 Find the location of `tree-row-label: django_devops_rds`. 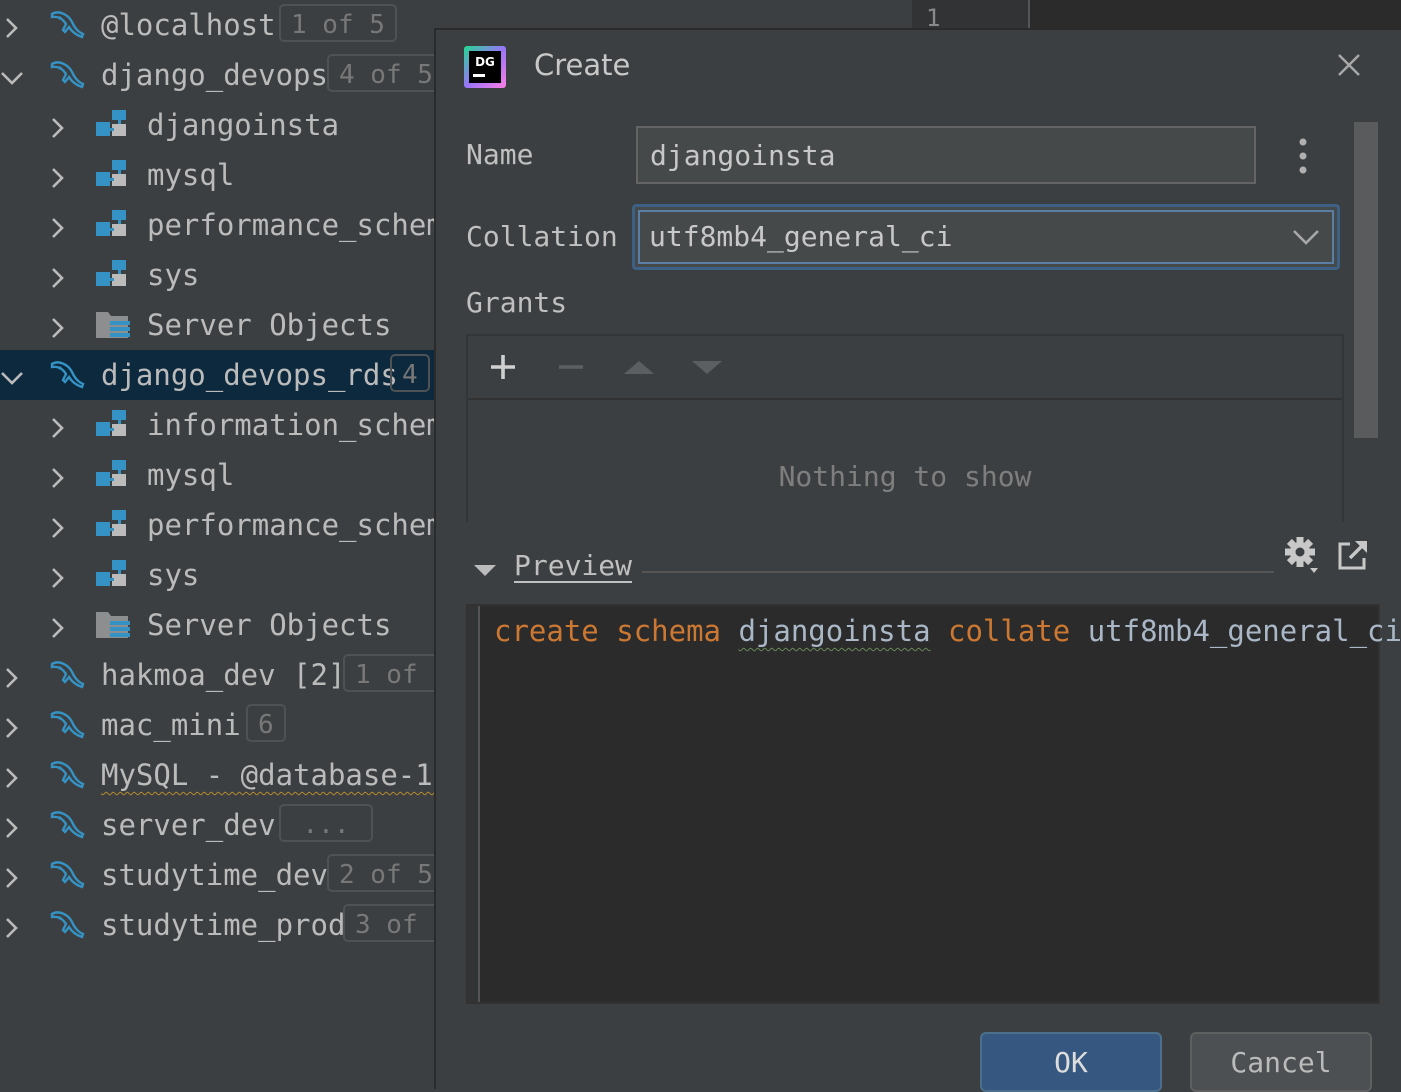

tree-row-label: django_devops_rds is located at coordinates (249, 375).